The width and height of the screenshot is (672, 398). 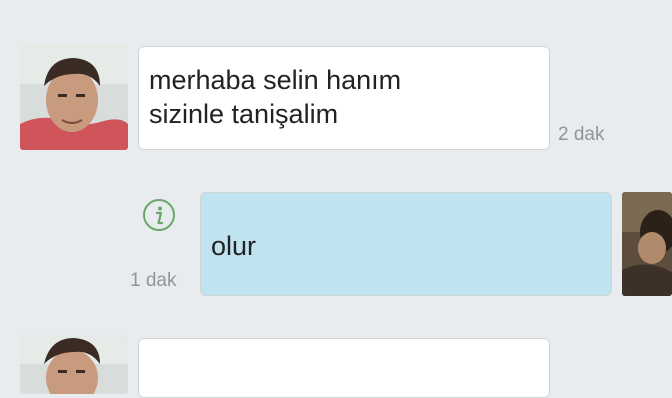 I want to click on message-text: merhaba selin hanım sizinle tanişalim, so click(x=275, y=97).